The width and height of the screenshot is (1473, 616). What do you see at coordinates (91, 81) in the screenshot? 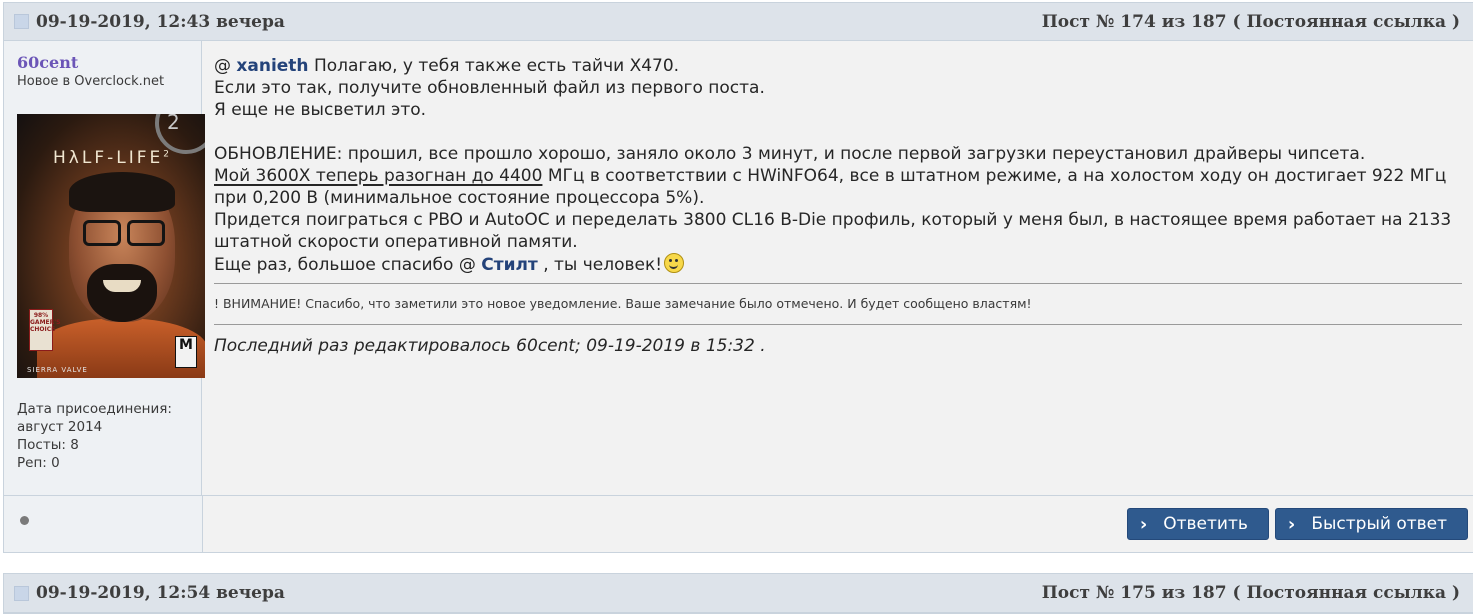
I see `user-title: Новое в Overclock.net` at bounding box center [91, 81].